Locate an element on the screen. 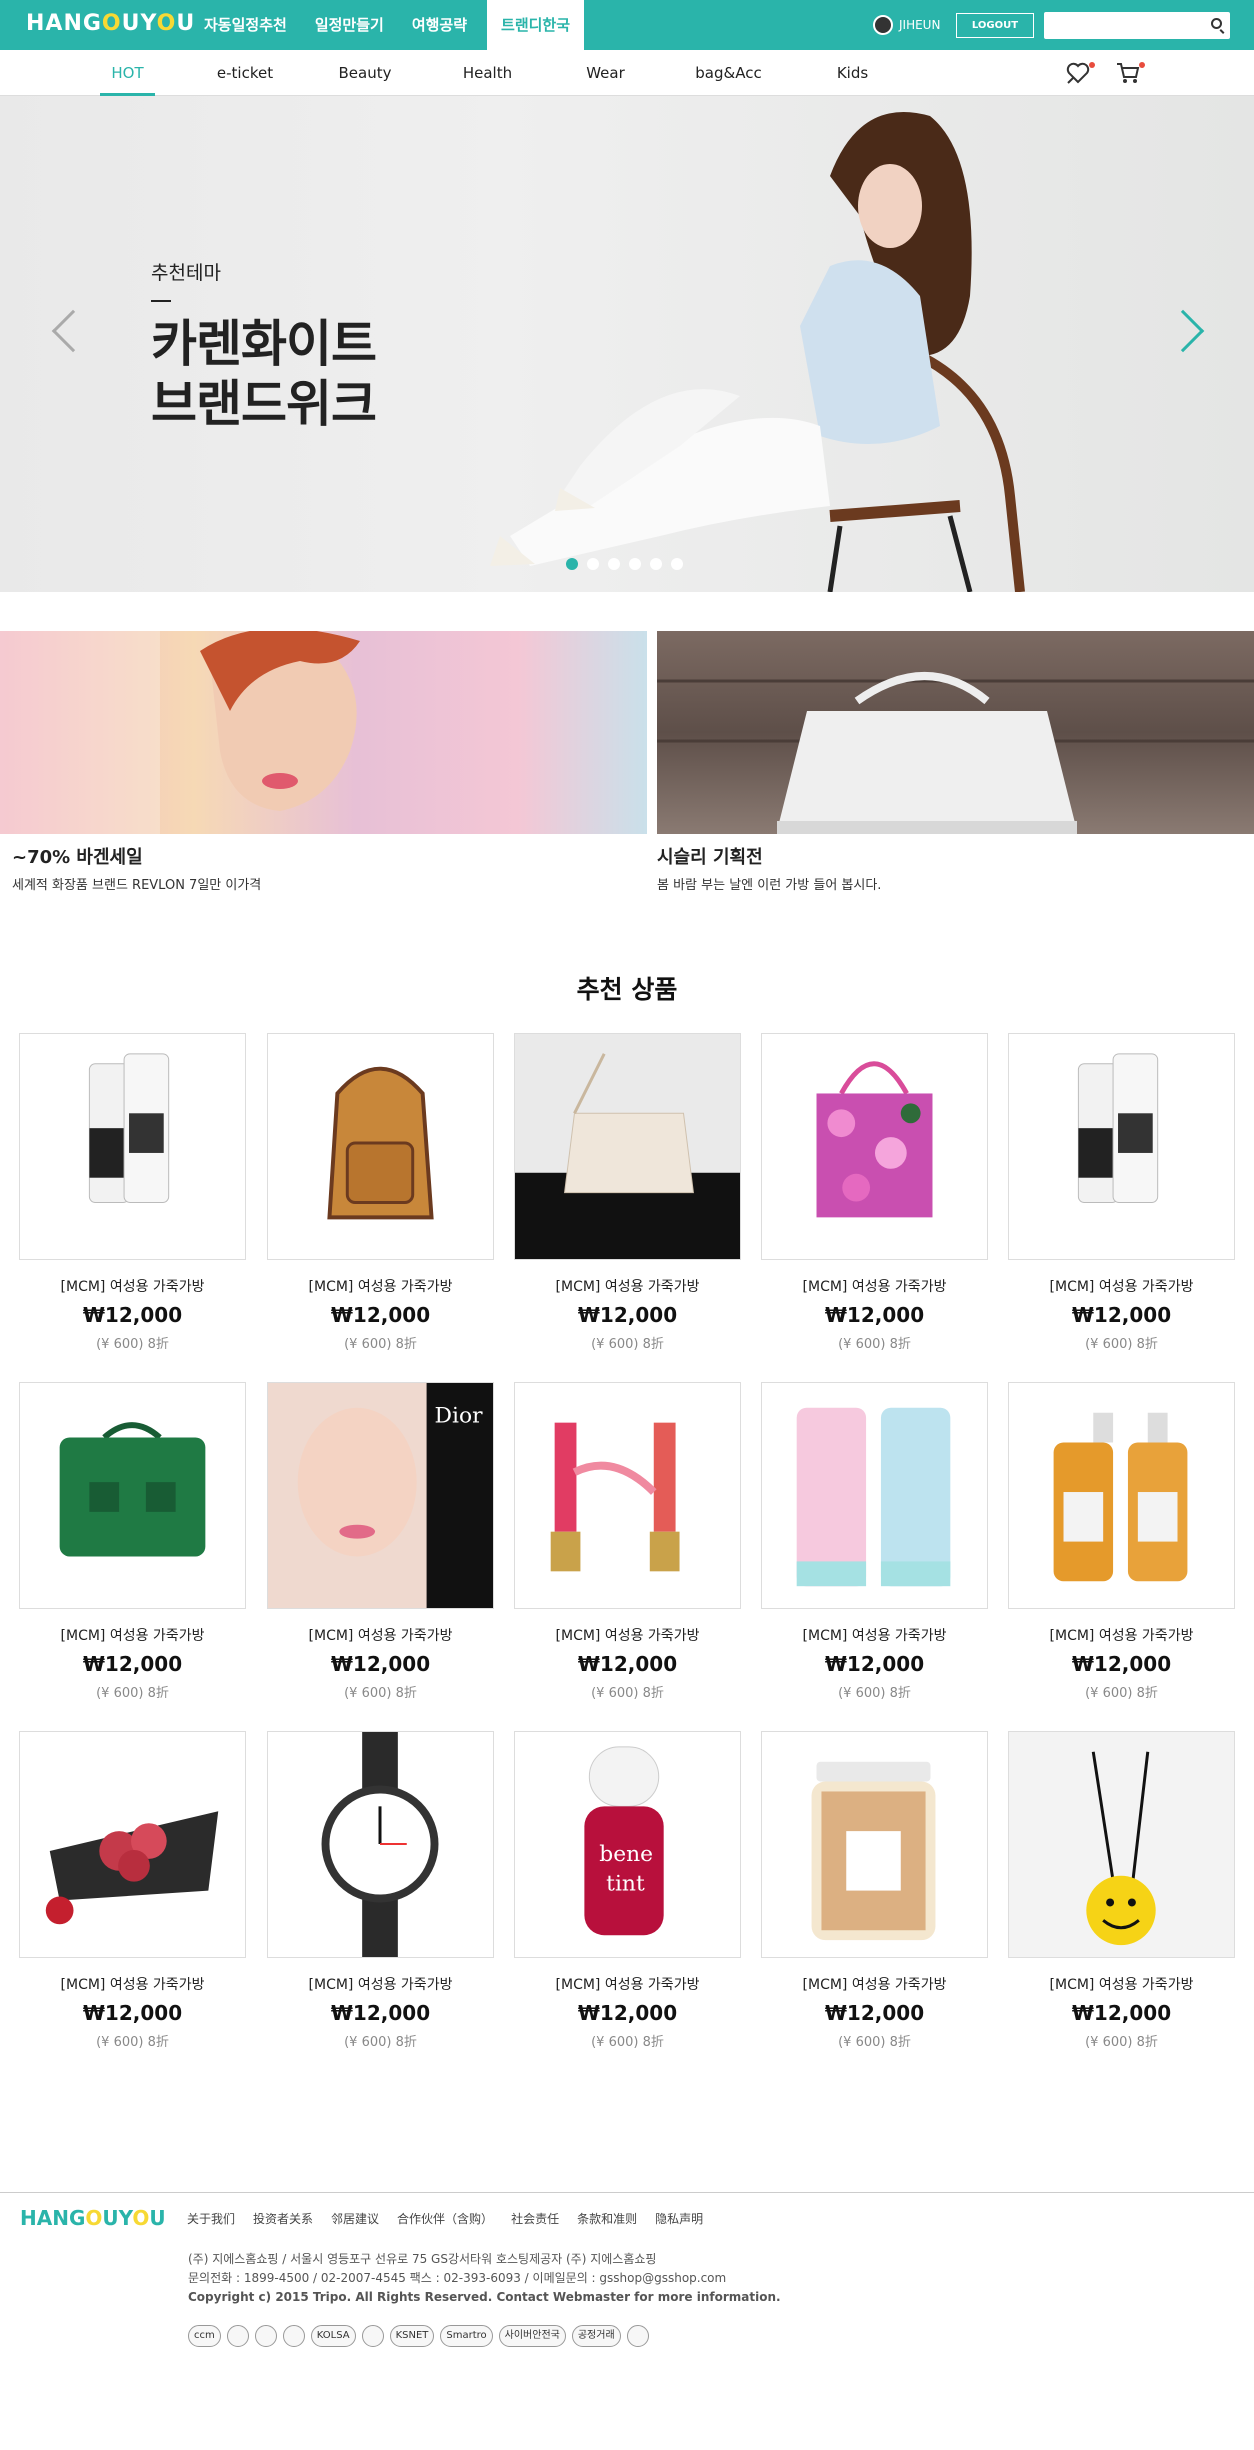  search-box is located at coordinates (1137, 25).